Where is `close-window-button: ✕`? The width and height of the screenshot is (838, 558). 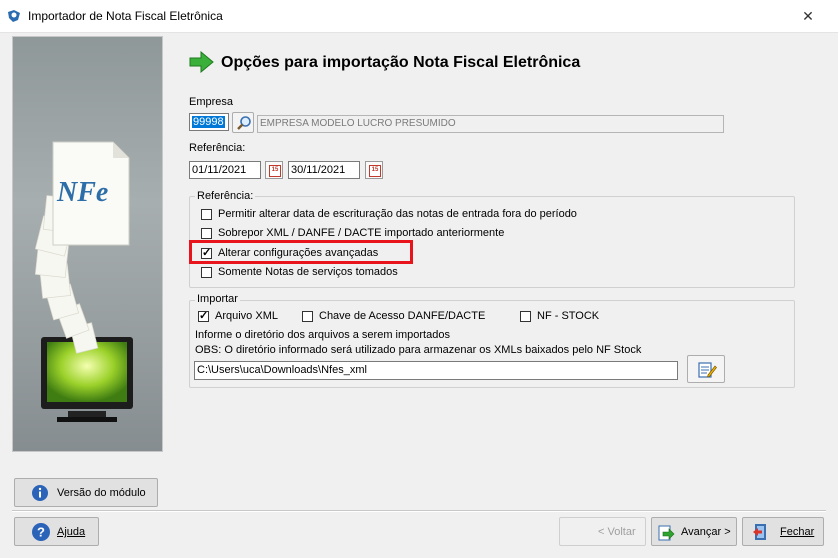
close-window-button: ✕ is located at coordinates (808, 16).